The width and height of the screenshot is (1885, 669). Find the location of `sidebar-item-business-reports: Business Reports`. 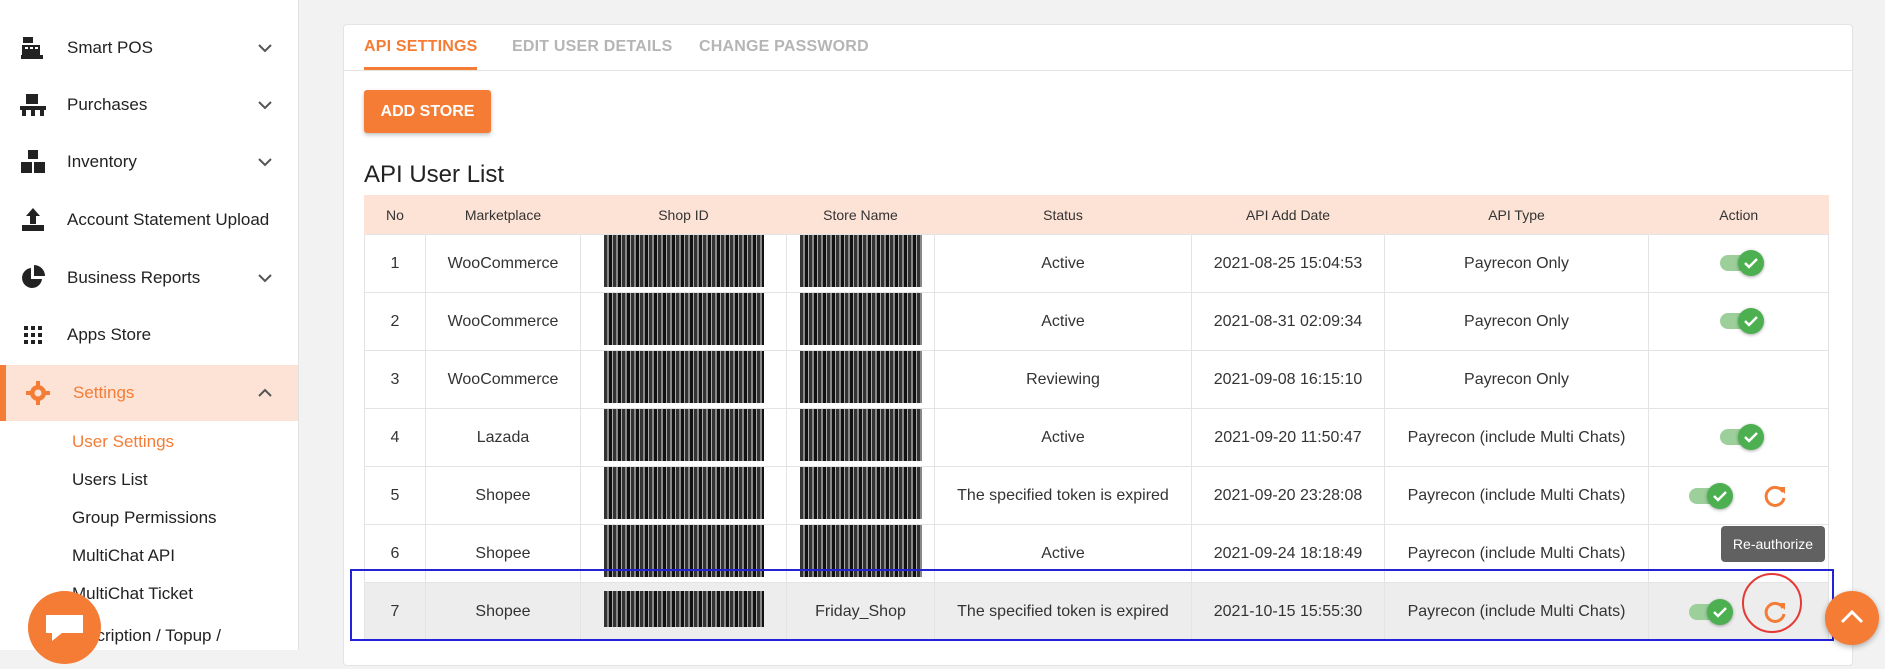

sidebar-item-business-reports: Business Reports is located at coordinates (149, 278).